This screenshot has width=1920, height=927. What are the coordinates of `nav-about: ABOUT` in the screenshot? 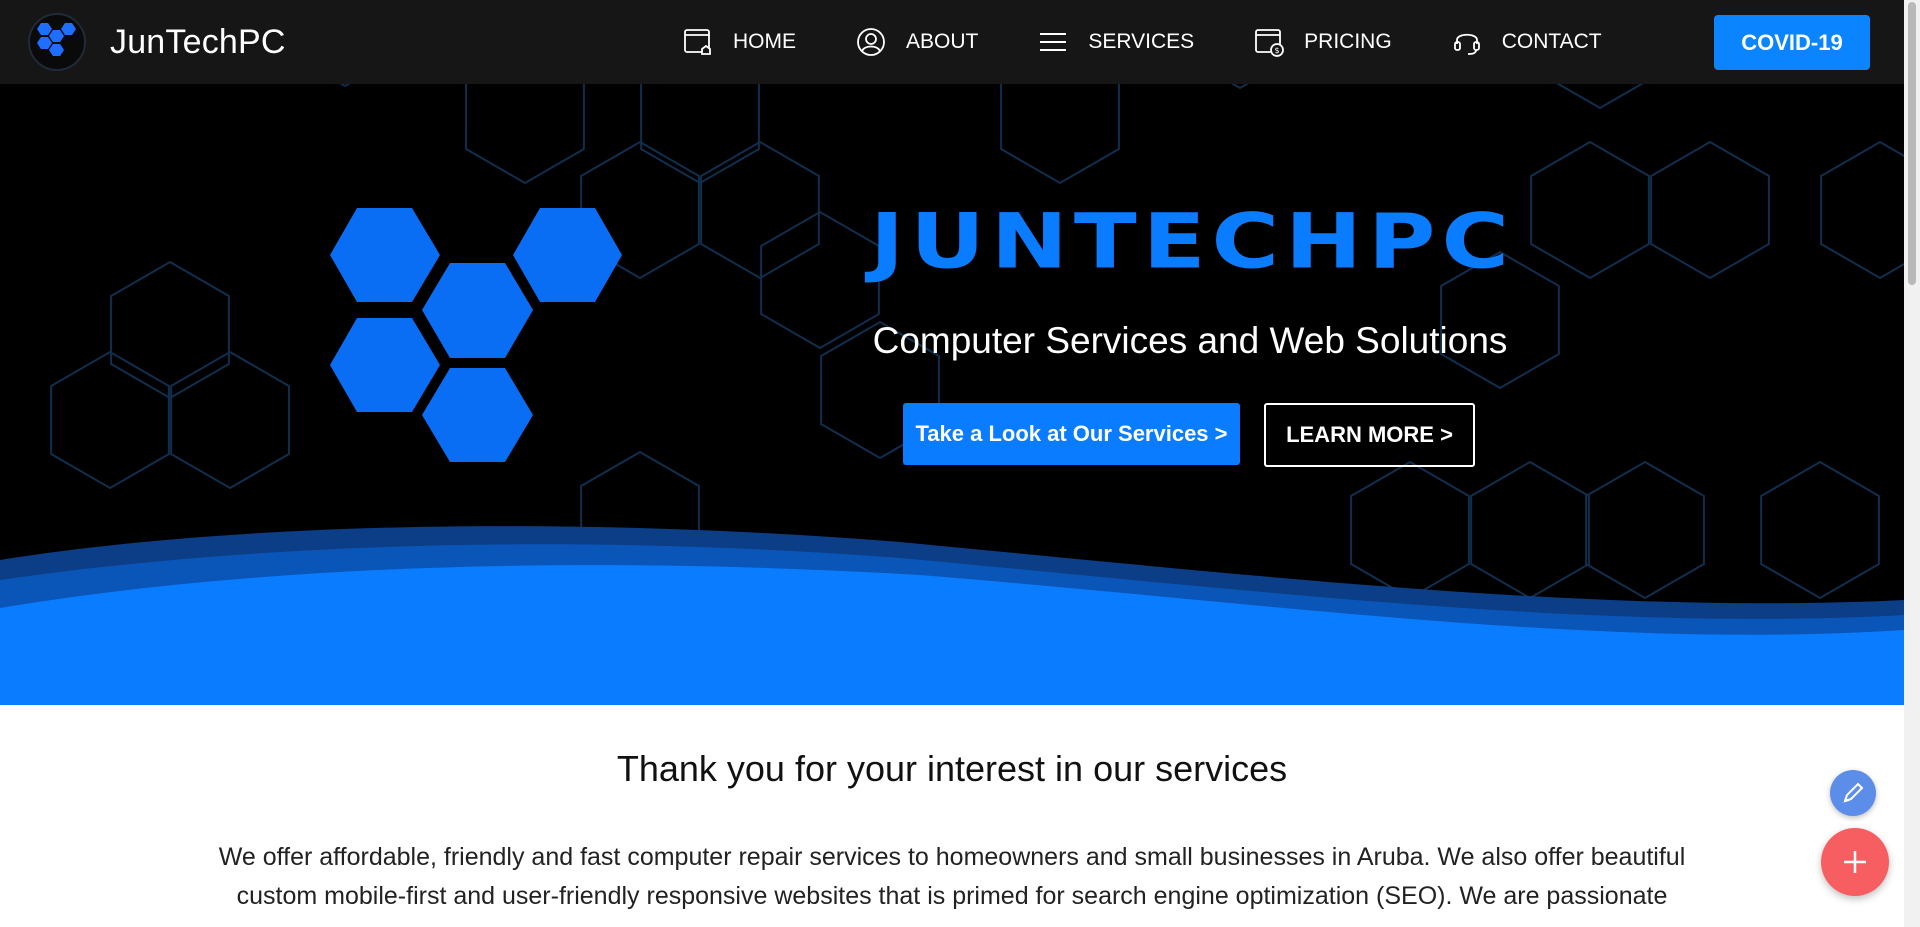 It's located at (917, 42).